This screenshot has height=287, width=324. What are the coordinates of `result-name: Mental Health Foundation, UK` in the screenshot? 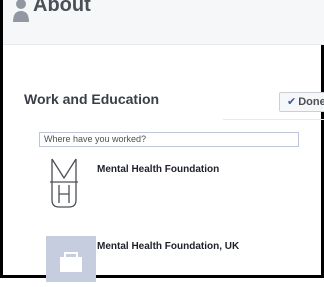 It's located at (168, 246).